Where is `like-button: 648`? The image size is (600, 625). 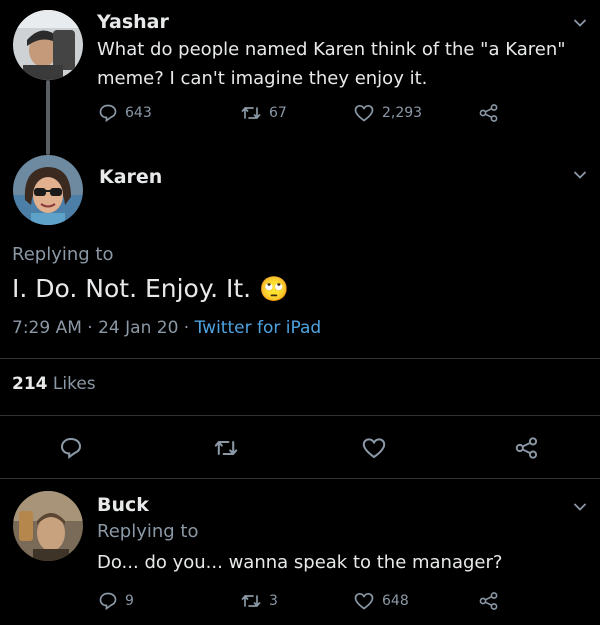
like-button: 648 is located at coordinates (381, 601).